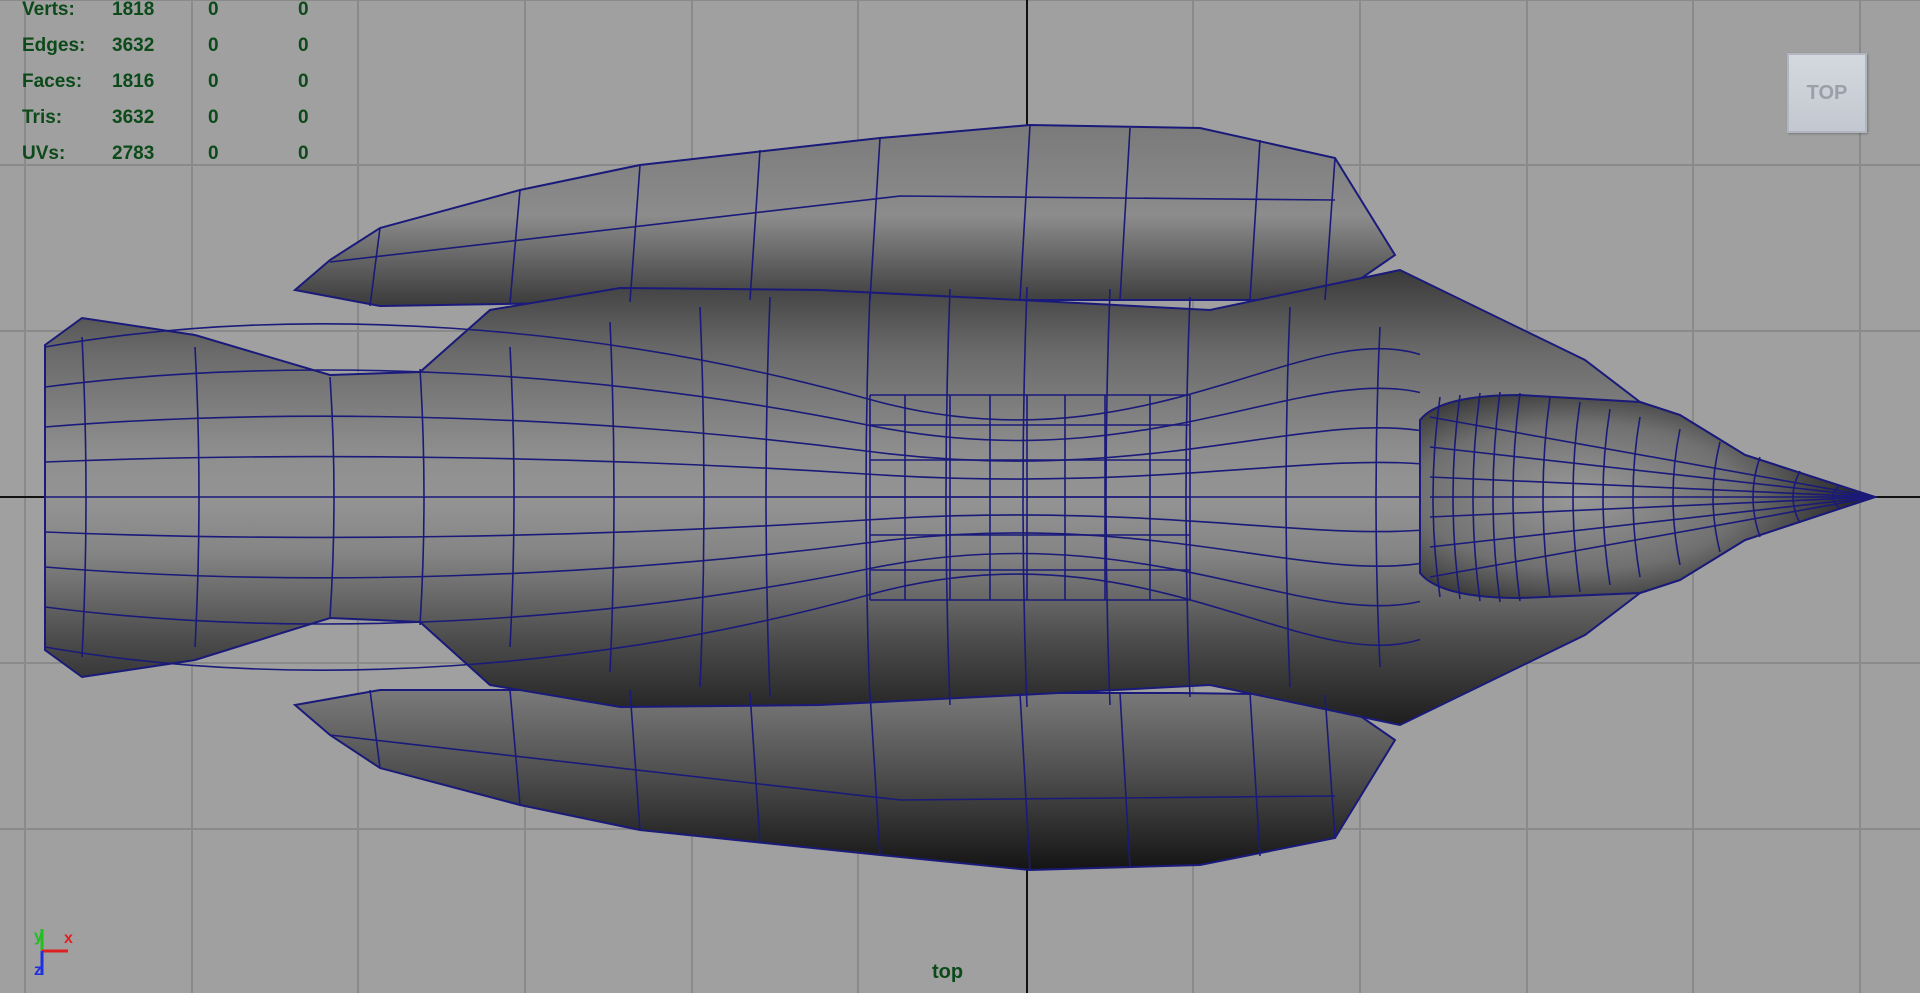 This screenshot has width=1920, height=993. Describe the element at coordinates (38, 936) in the screenshot. I see `axis-y-label: y` at that location.